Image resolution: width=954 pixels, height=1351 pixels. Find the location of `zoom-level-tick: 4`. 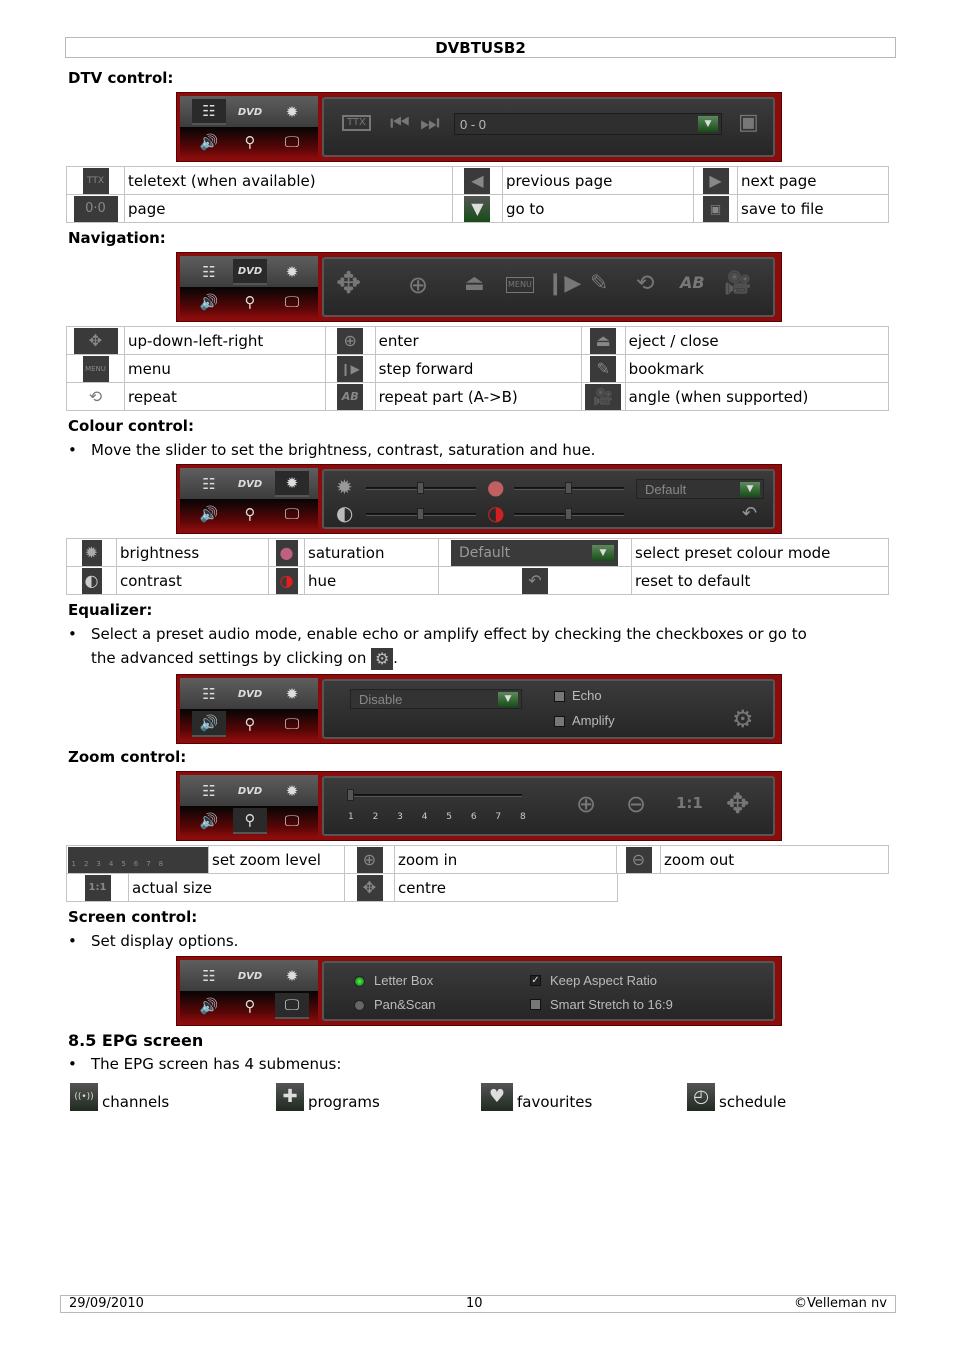

zoom-level-tick: 4 is located at coordinates (424, 817).